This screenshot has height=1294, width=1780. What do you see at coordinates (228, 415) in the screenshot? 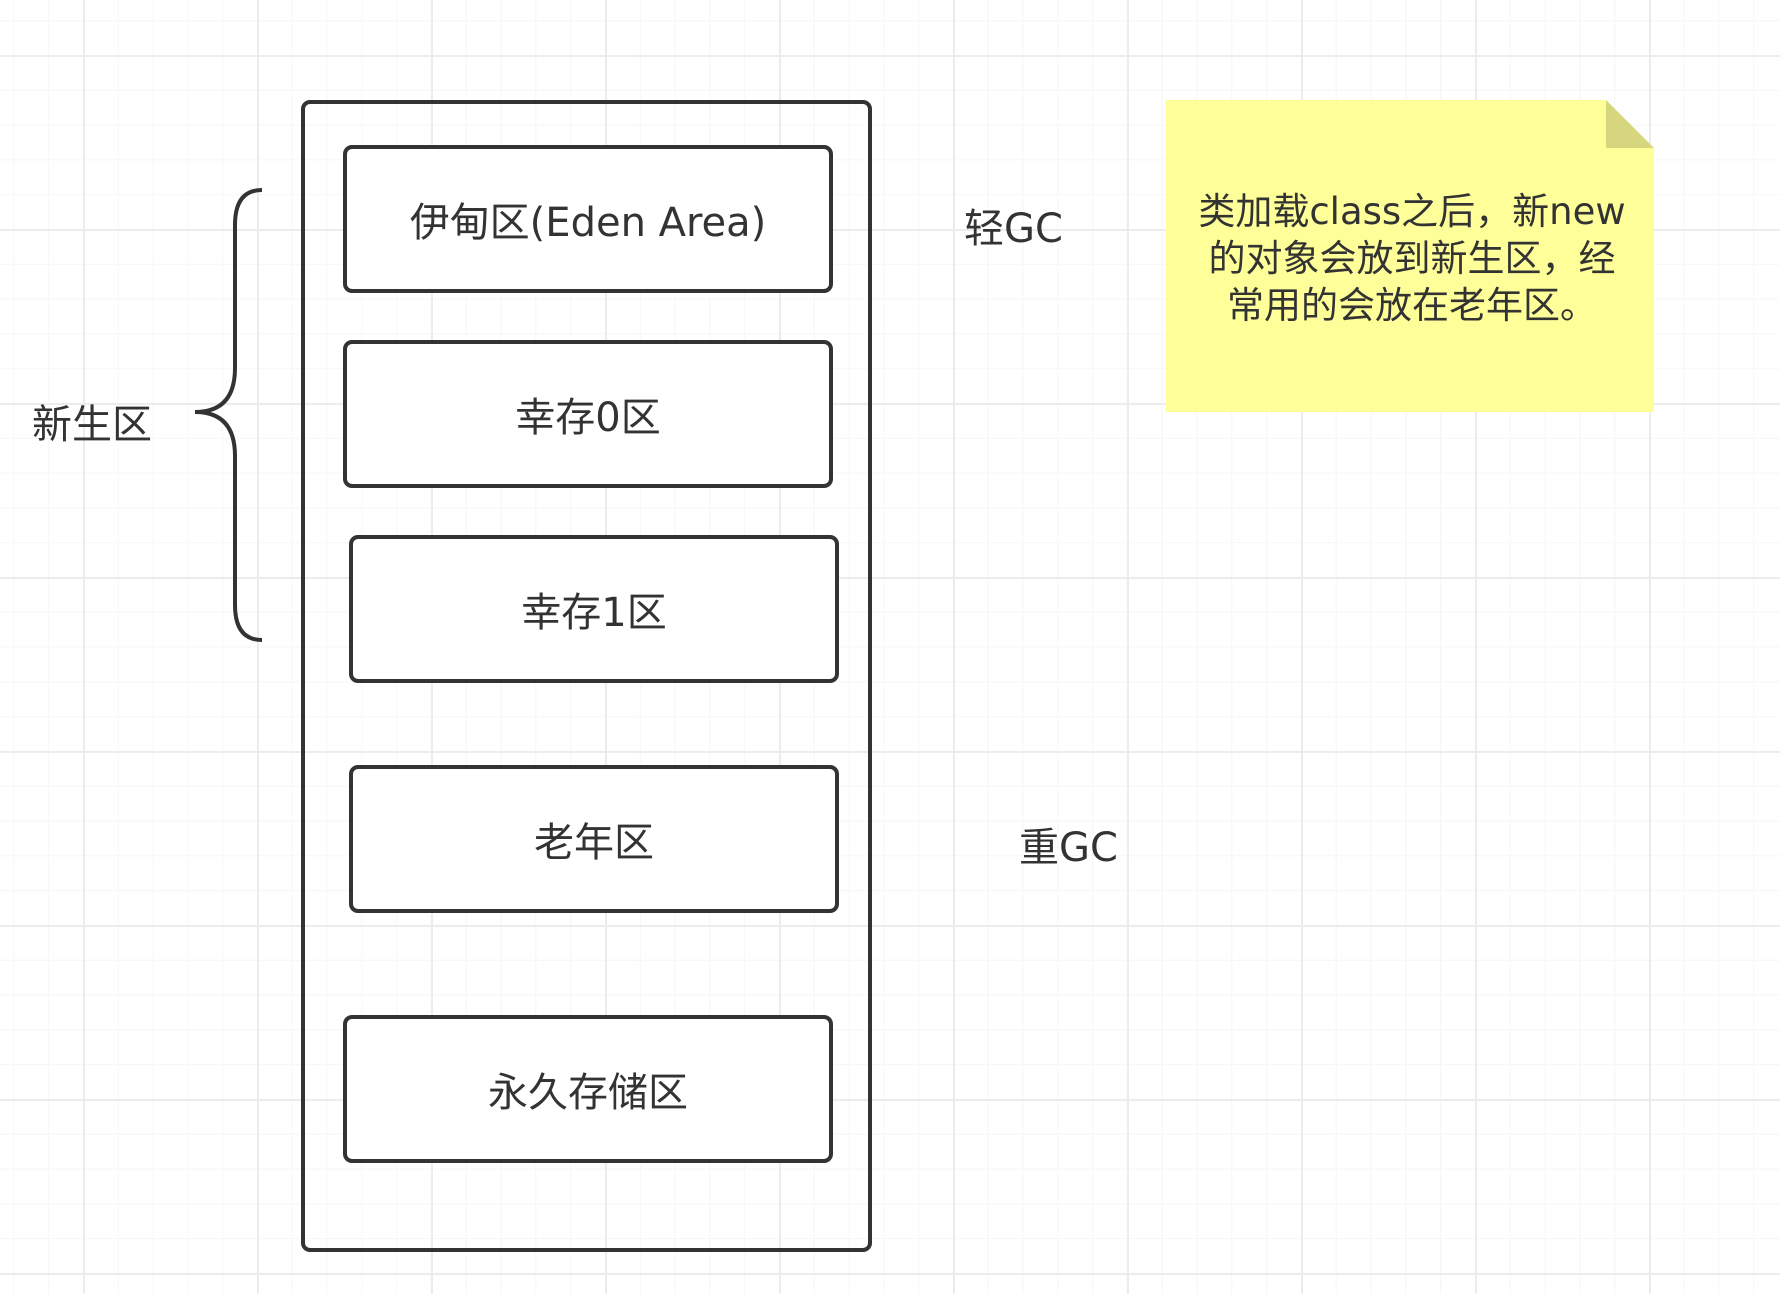
I see `young-generation-brace` at bounding box center [228, 415].